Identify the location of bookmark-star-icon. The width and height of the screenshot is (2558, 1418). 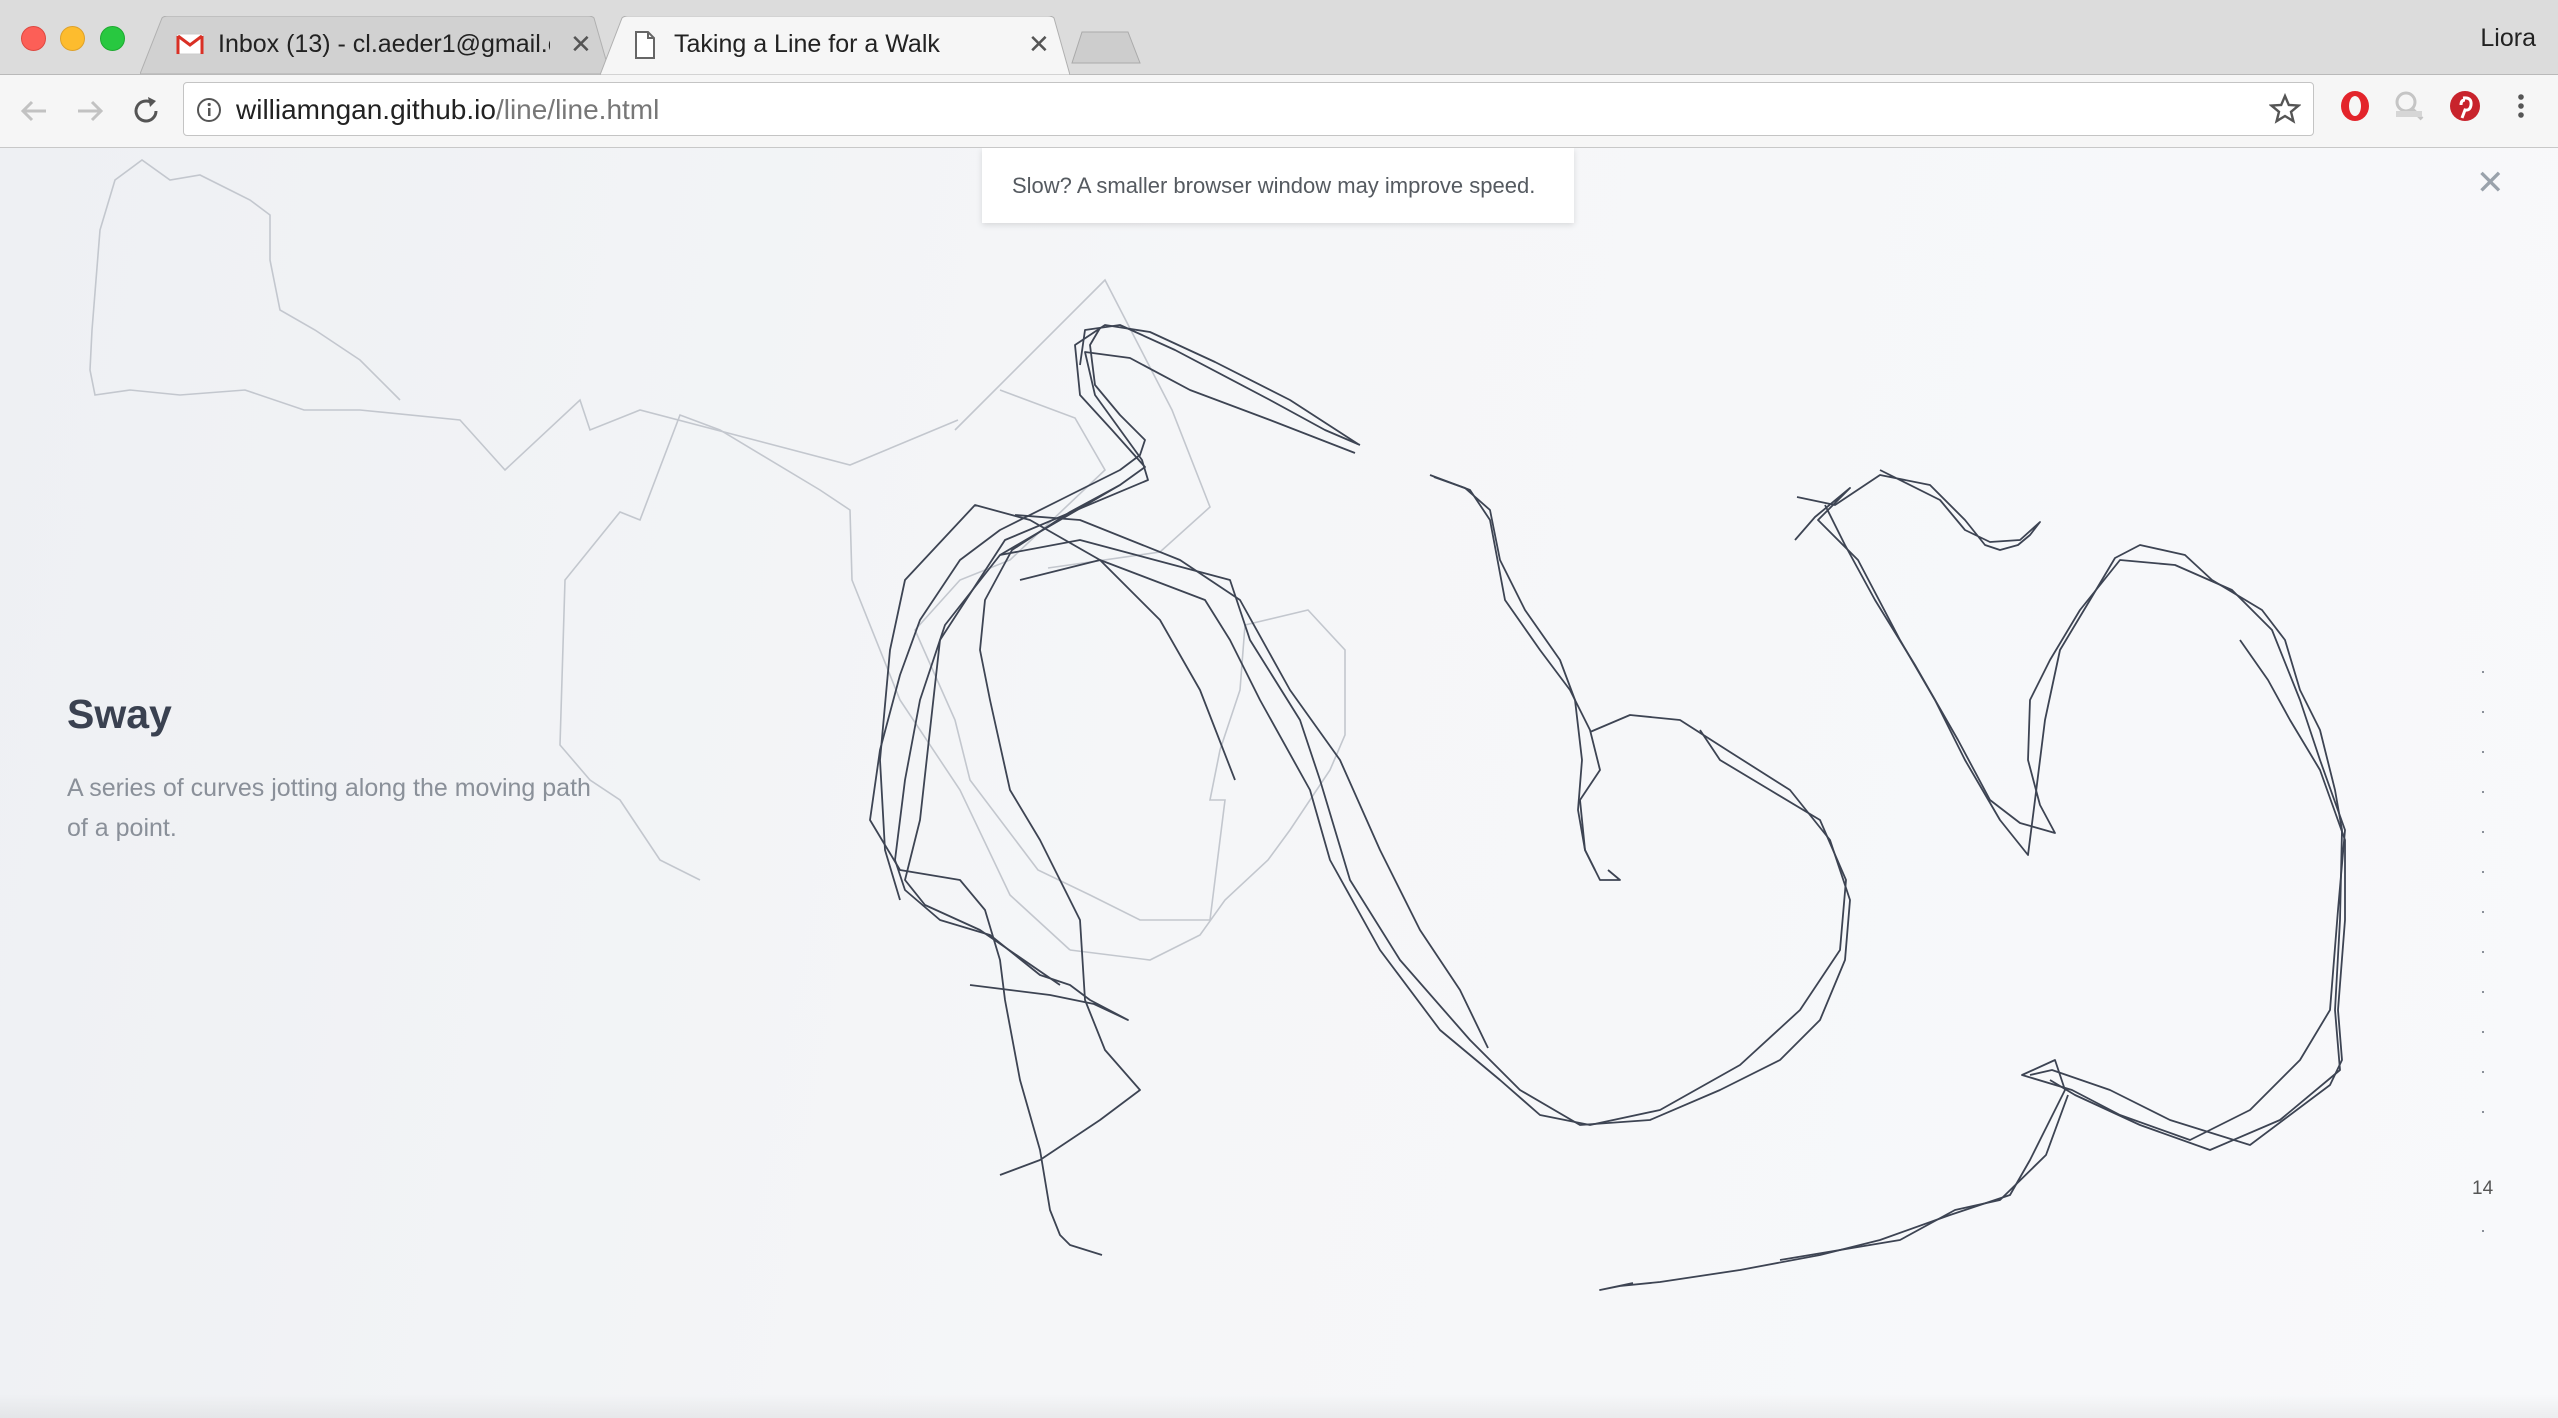
(2285, 109).